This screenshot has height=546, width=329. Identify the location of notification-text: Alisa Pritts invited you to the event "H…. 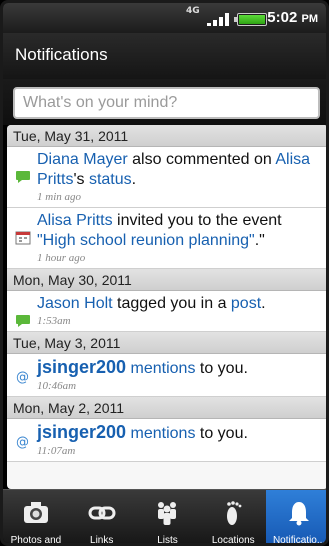
(180, 231).